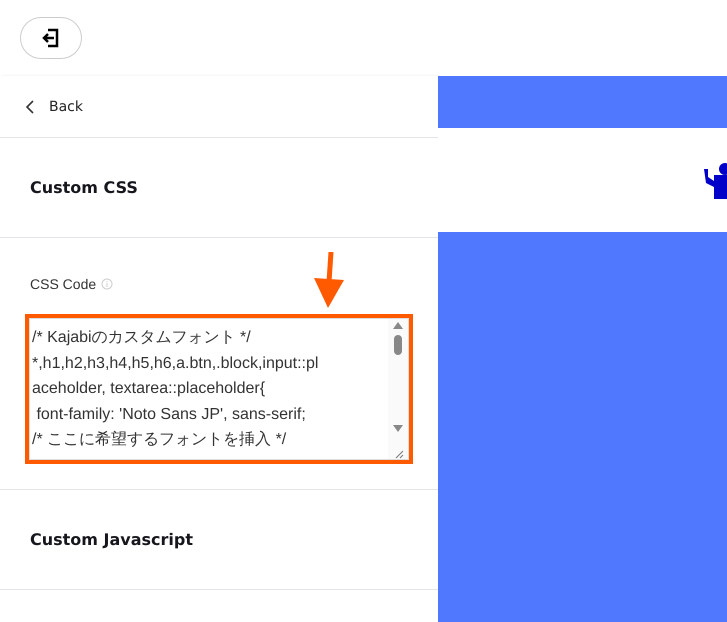  What do you see at coordinates (54, 106) in the screenshot?
I see `back-link: Back` at bounding box center [54, 106].